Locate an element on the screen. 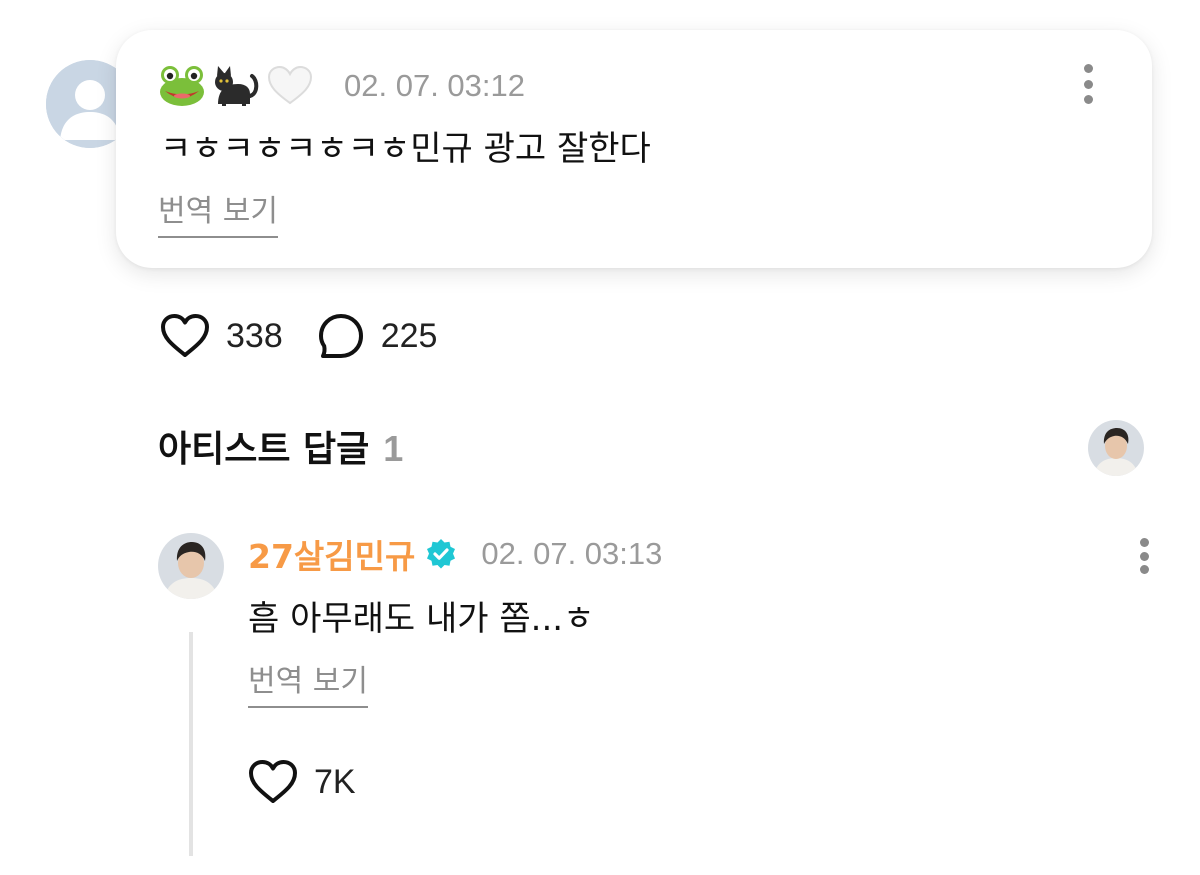 The width and height of the screenshot is (1200, 875). reply-timestamp: 02. 07. 03:13 is located at coordinates (572, 553).